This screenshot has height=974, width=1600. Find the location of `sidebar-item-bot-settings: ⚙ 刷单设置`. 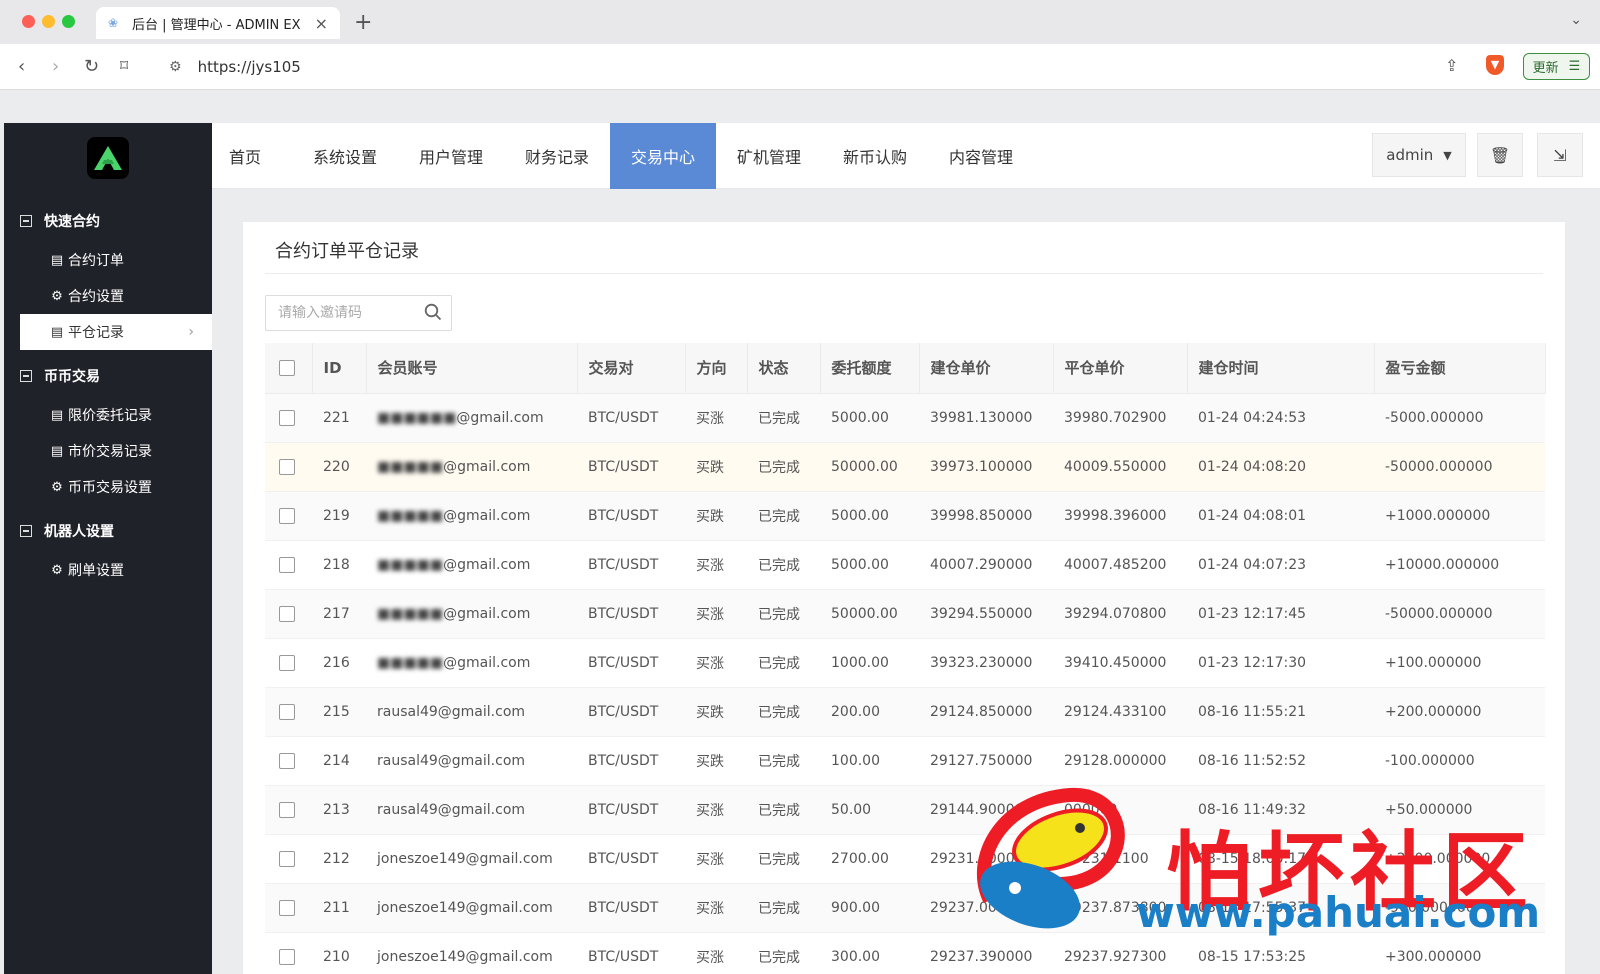

sidebar-item-bot-settings: ⚙ 刷单设置 is located at coordinates (116, 570).